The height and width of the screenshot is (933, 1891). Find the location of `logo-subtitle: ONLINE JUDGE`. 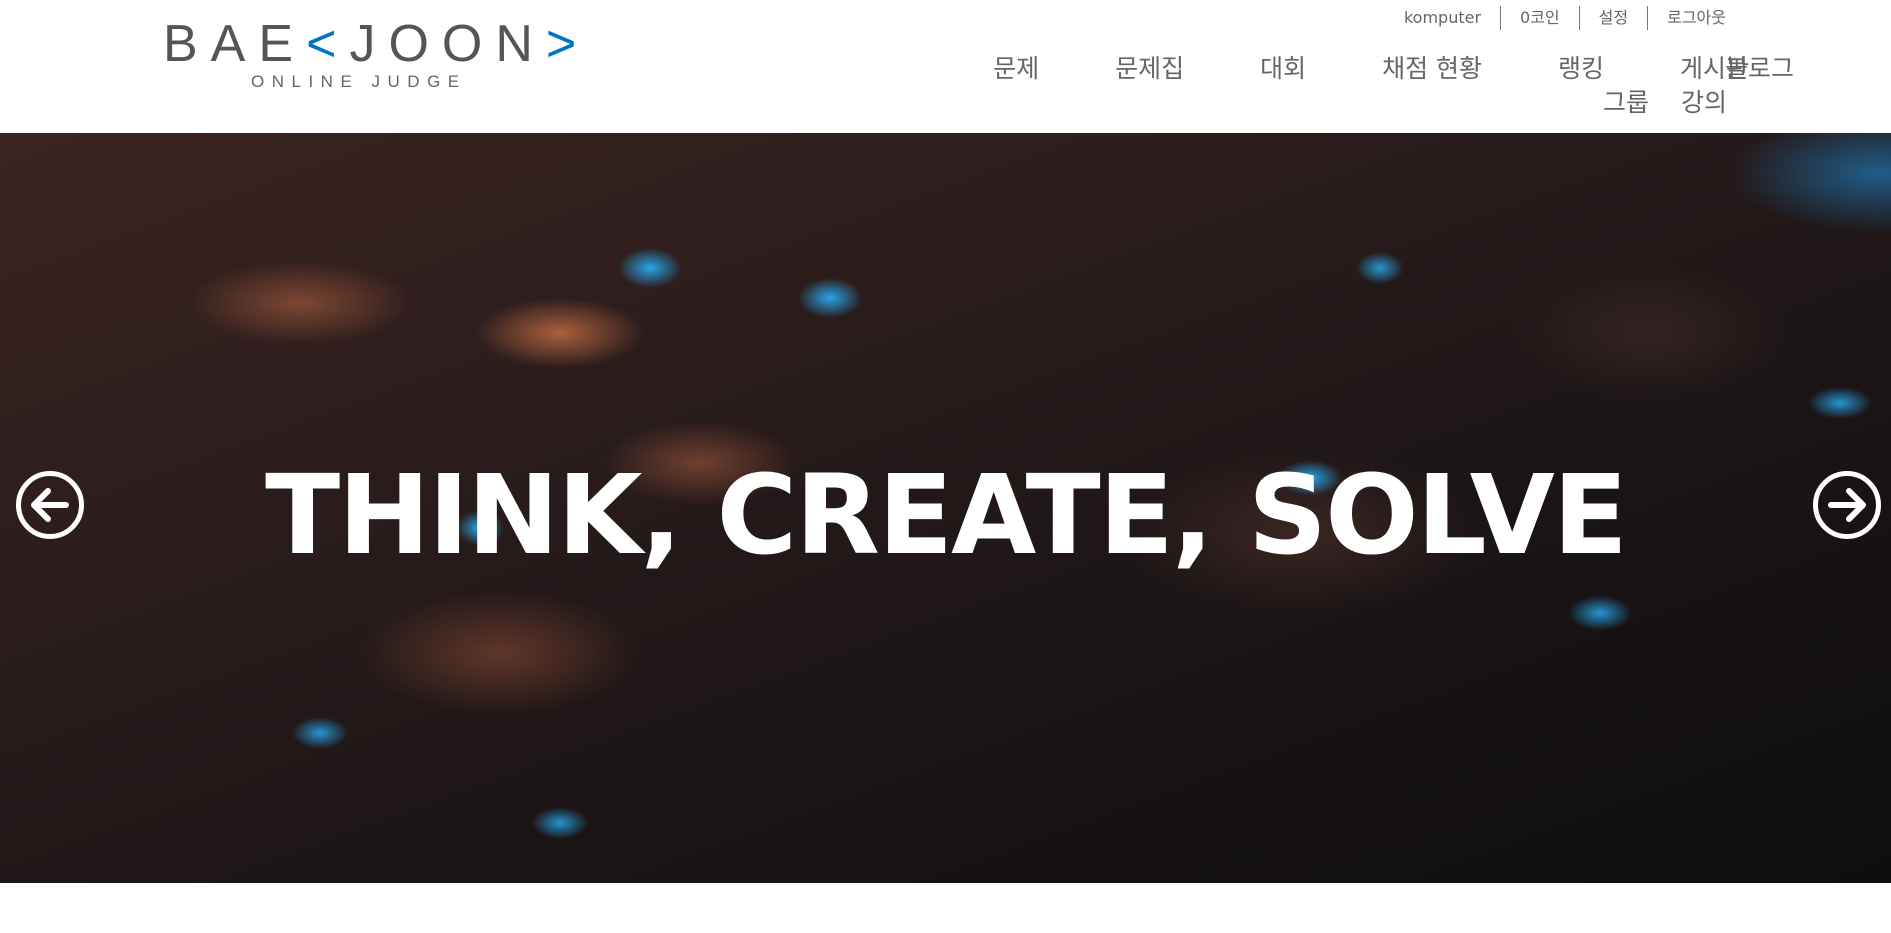

logo-subtitle: ONLINE JUDGE is located at coordinates (359, 81).